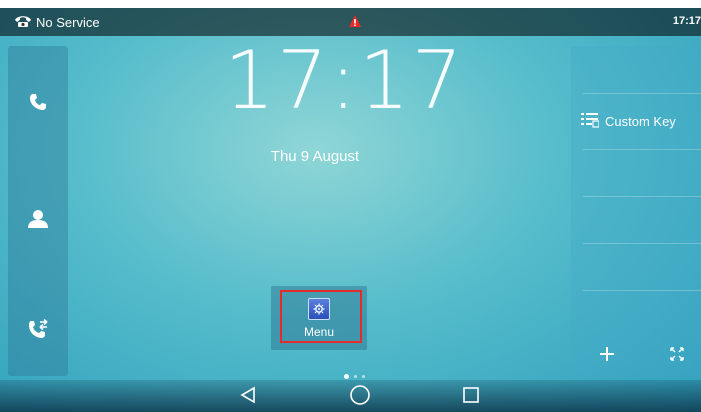  Describe the element at coordinates (344, 80) in the screenshot. I see `home-clock: 17:17` at that location.